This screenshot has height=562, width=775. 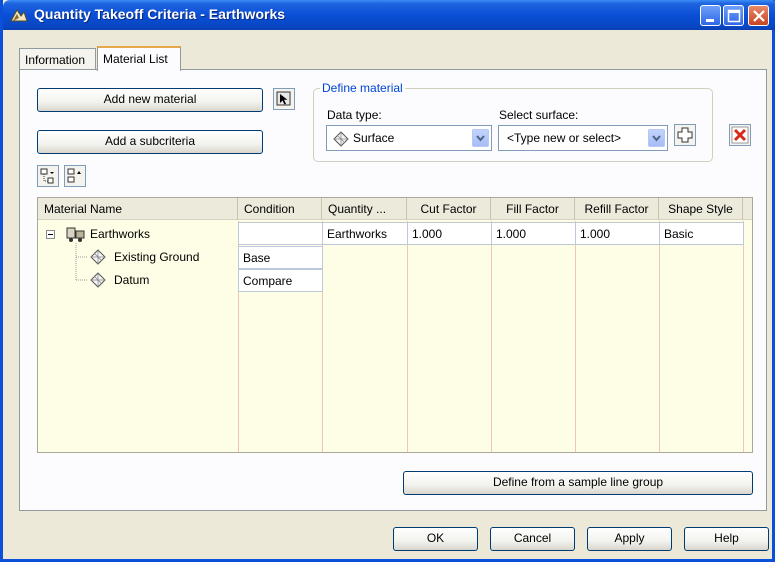 What do you see at coordinates (532, 539) in the screenshot?
I see `cancel-button: Cancel` at bounding box center [532, 539].